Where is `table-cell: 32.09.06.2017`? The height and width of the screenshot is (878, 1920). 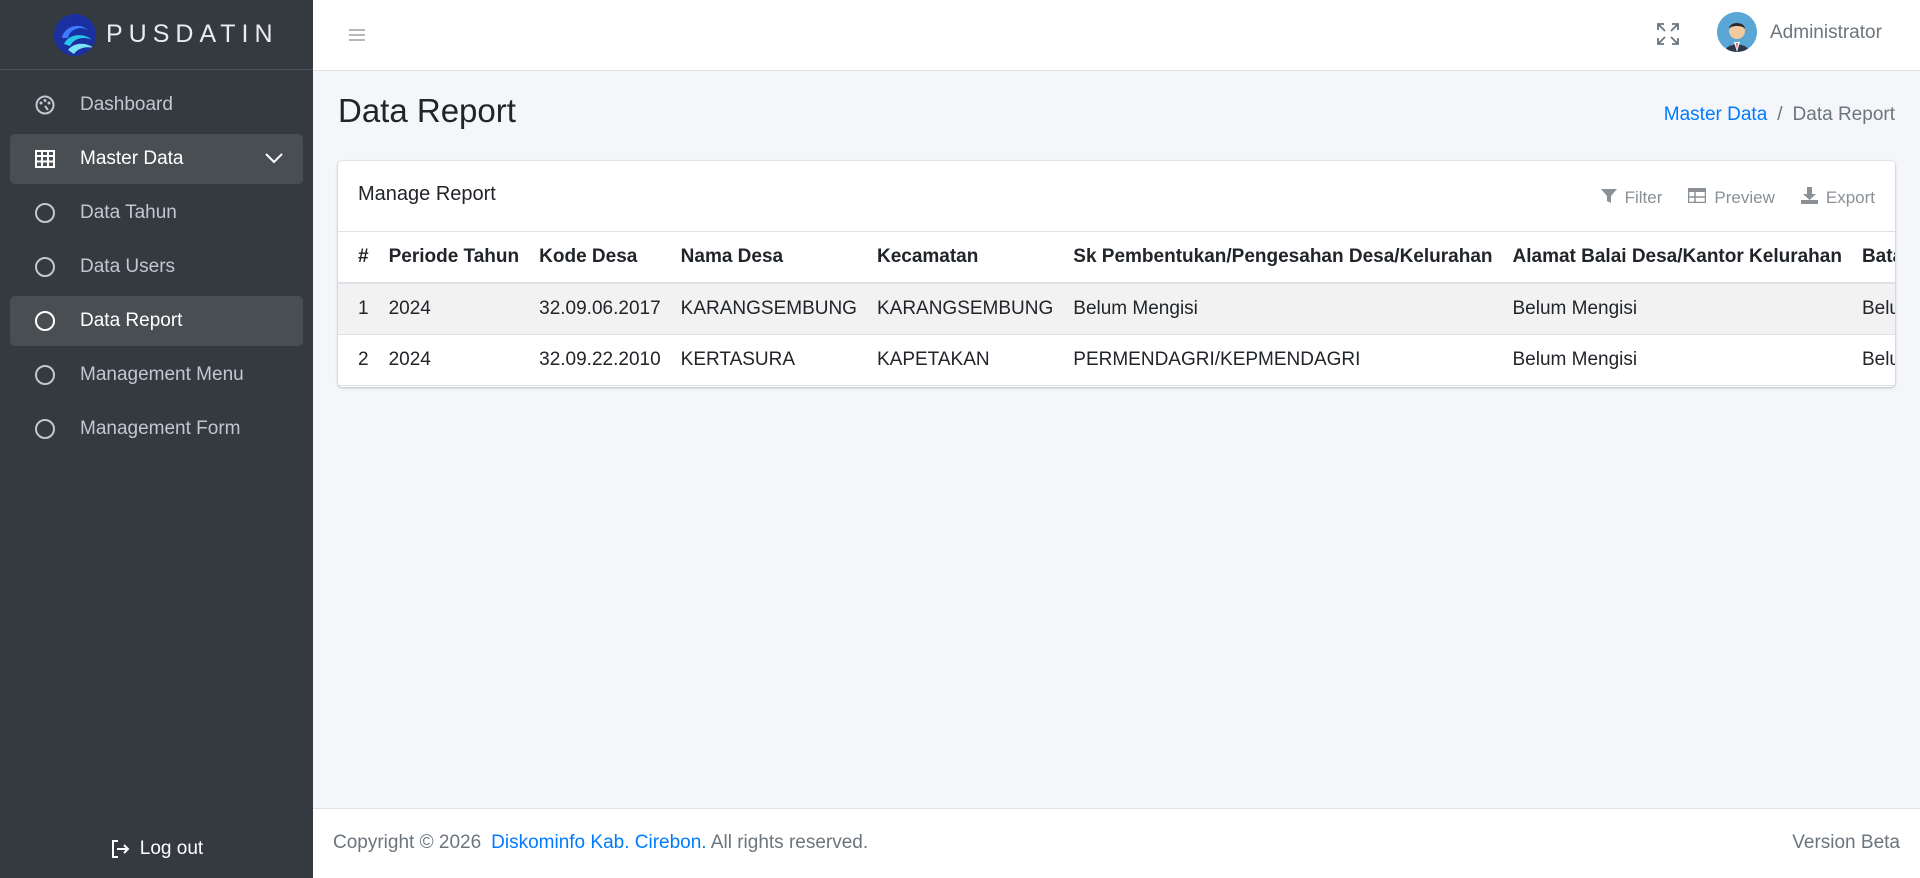
table-cell: 32.09.06.2017 is located at coordinates (600, 309).